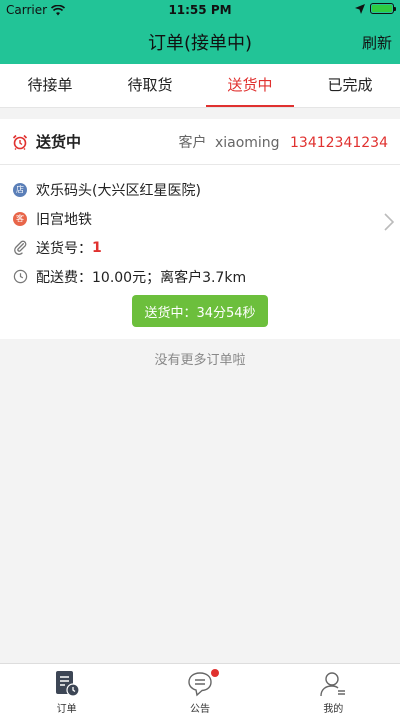 The image size is (400, 719). I want to click on tab-pending-pickup: 待取货, so click(150, 85).